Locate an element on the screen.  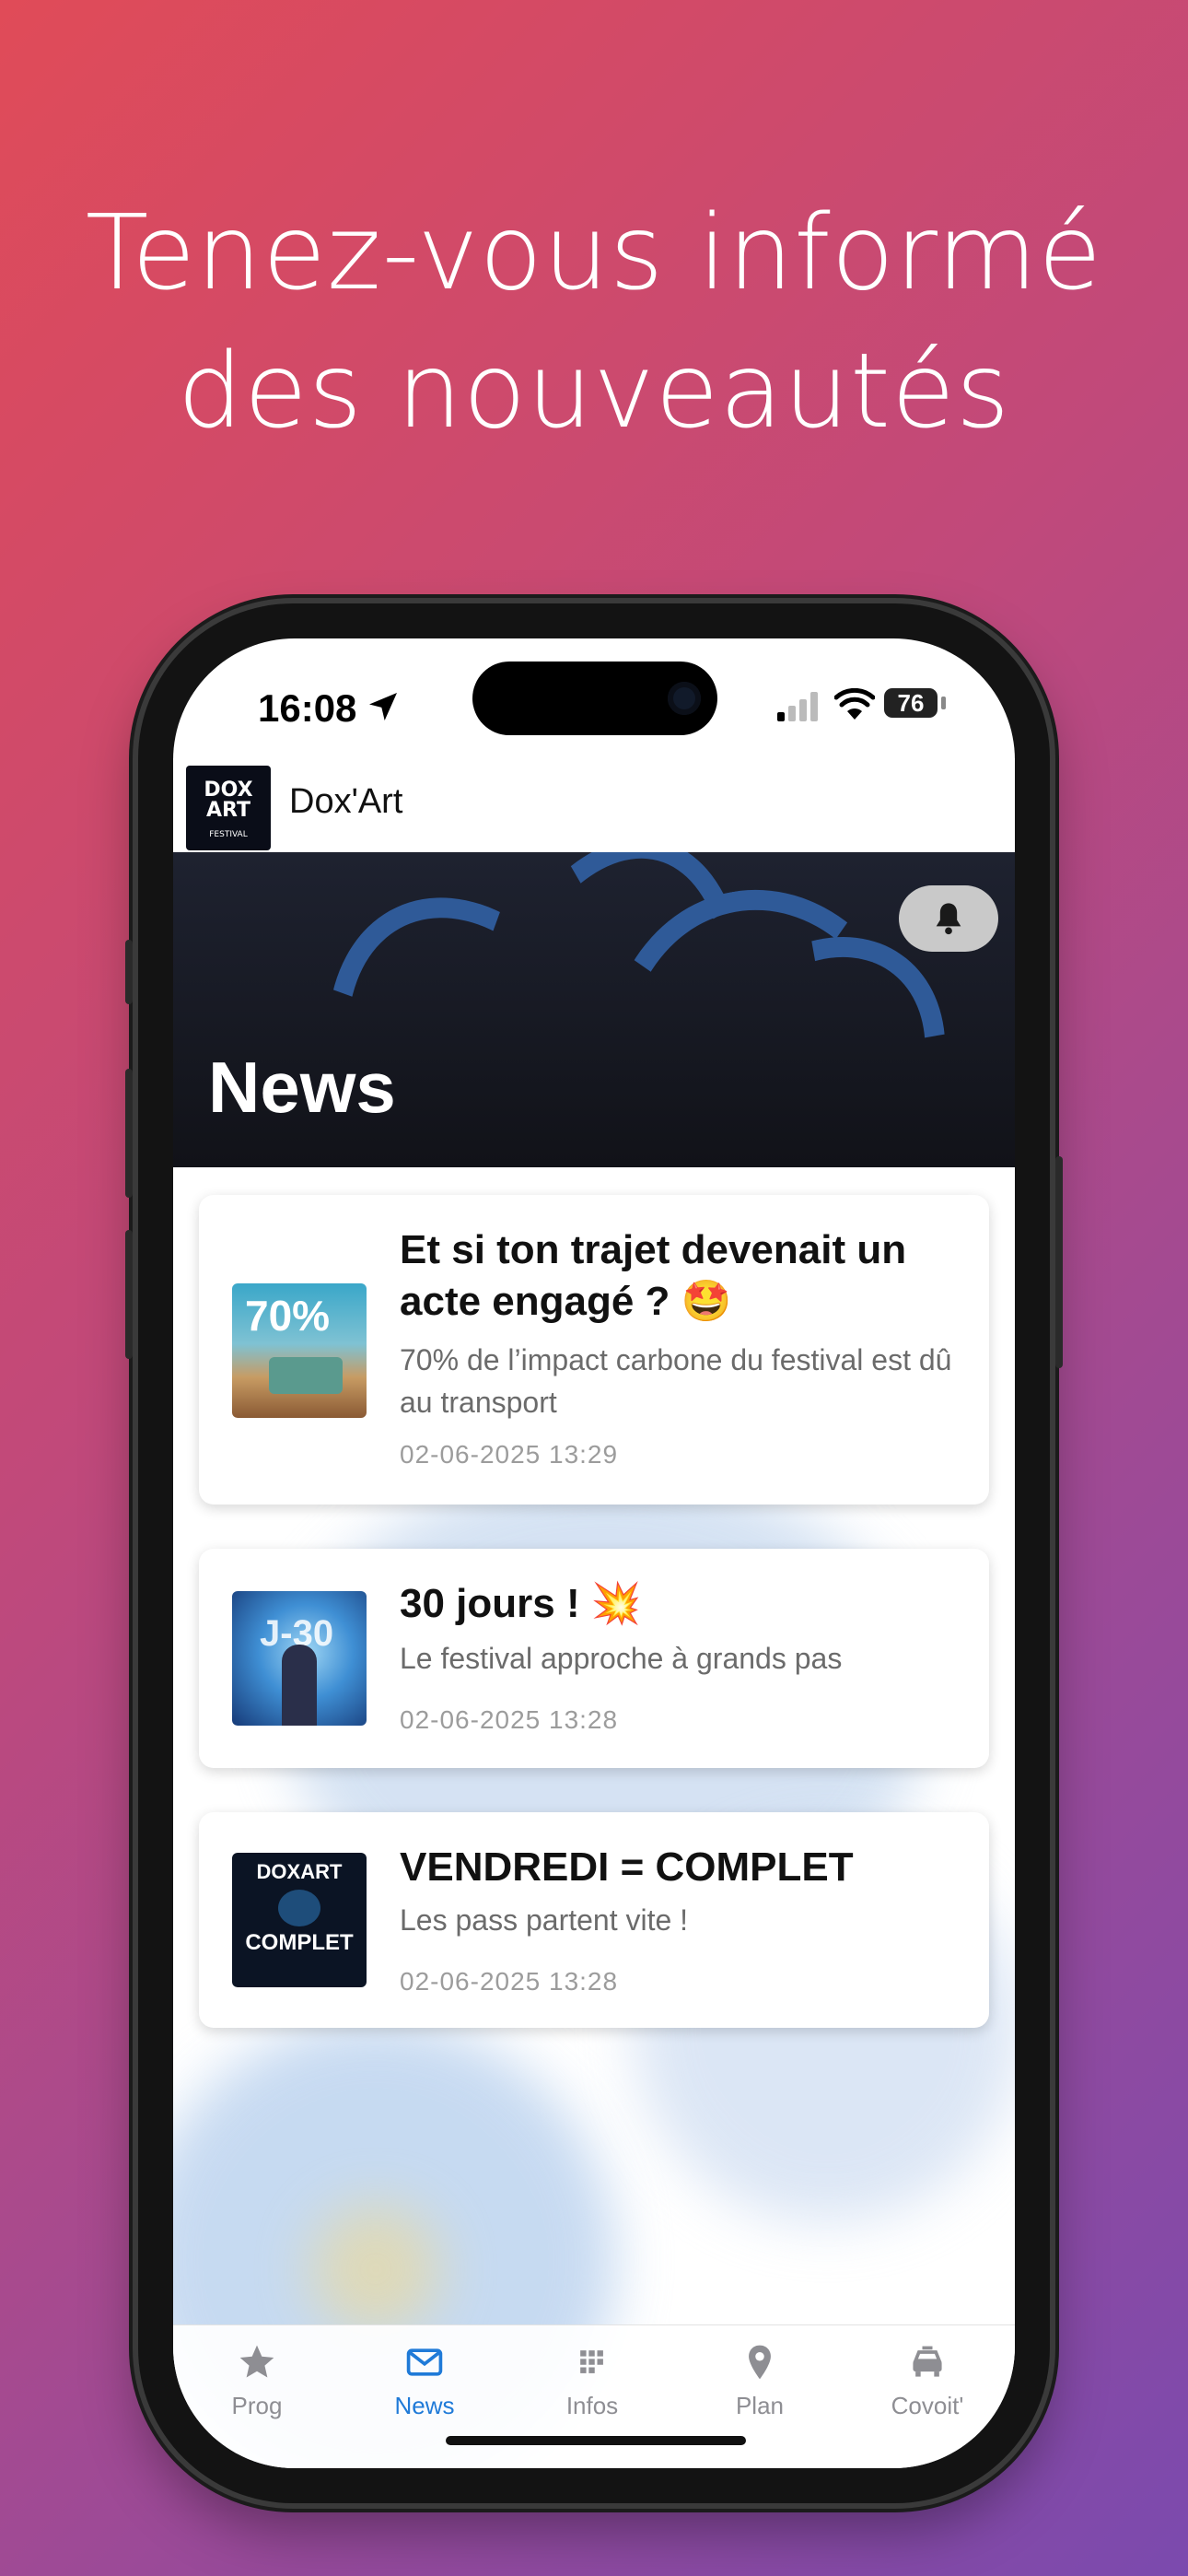
app-title: Dox'Art is located at coordinates (346, 801).